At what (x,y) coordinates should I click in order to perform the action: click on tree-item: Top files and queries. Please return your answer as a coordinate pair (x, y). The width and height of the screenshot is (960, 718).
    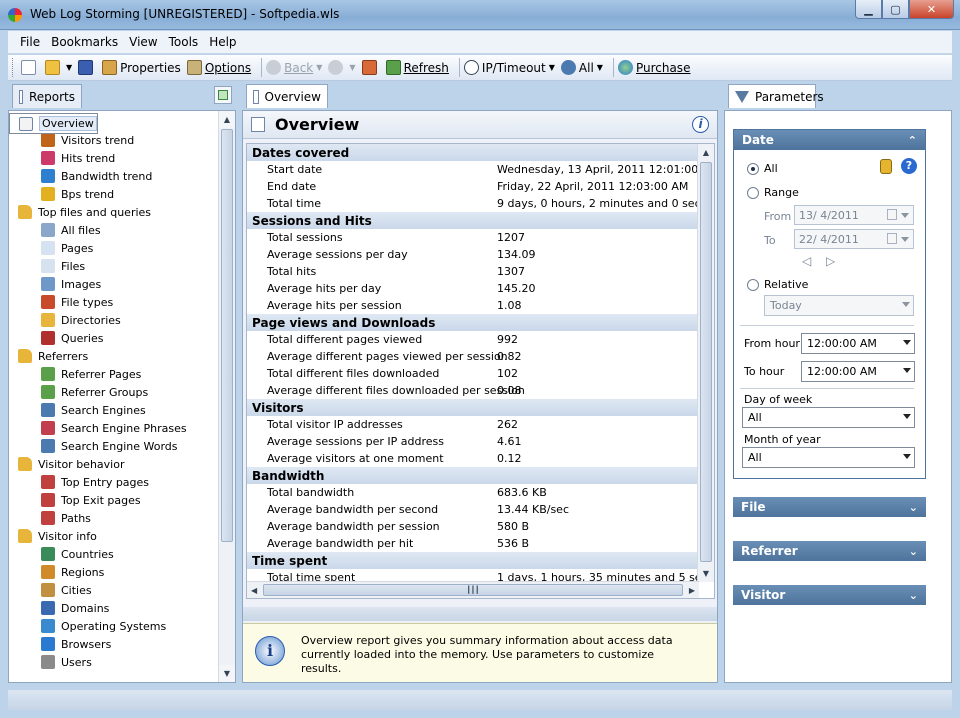
    Looking at the image, I should click on (113, 212).